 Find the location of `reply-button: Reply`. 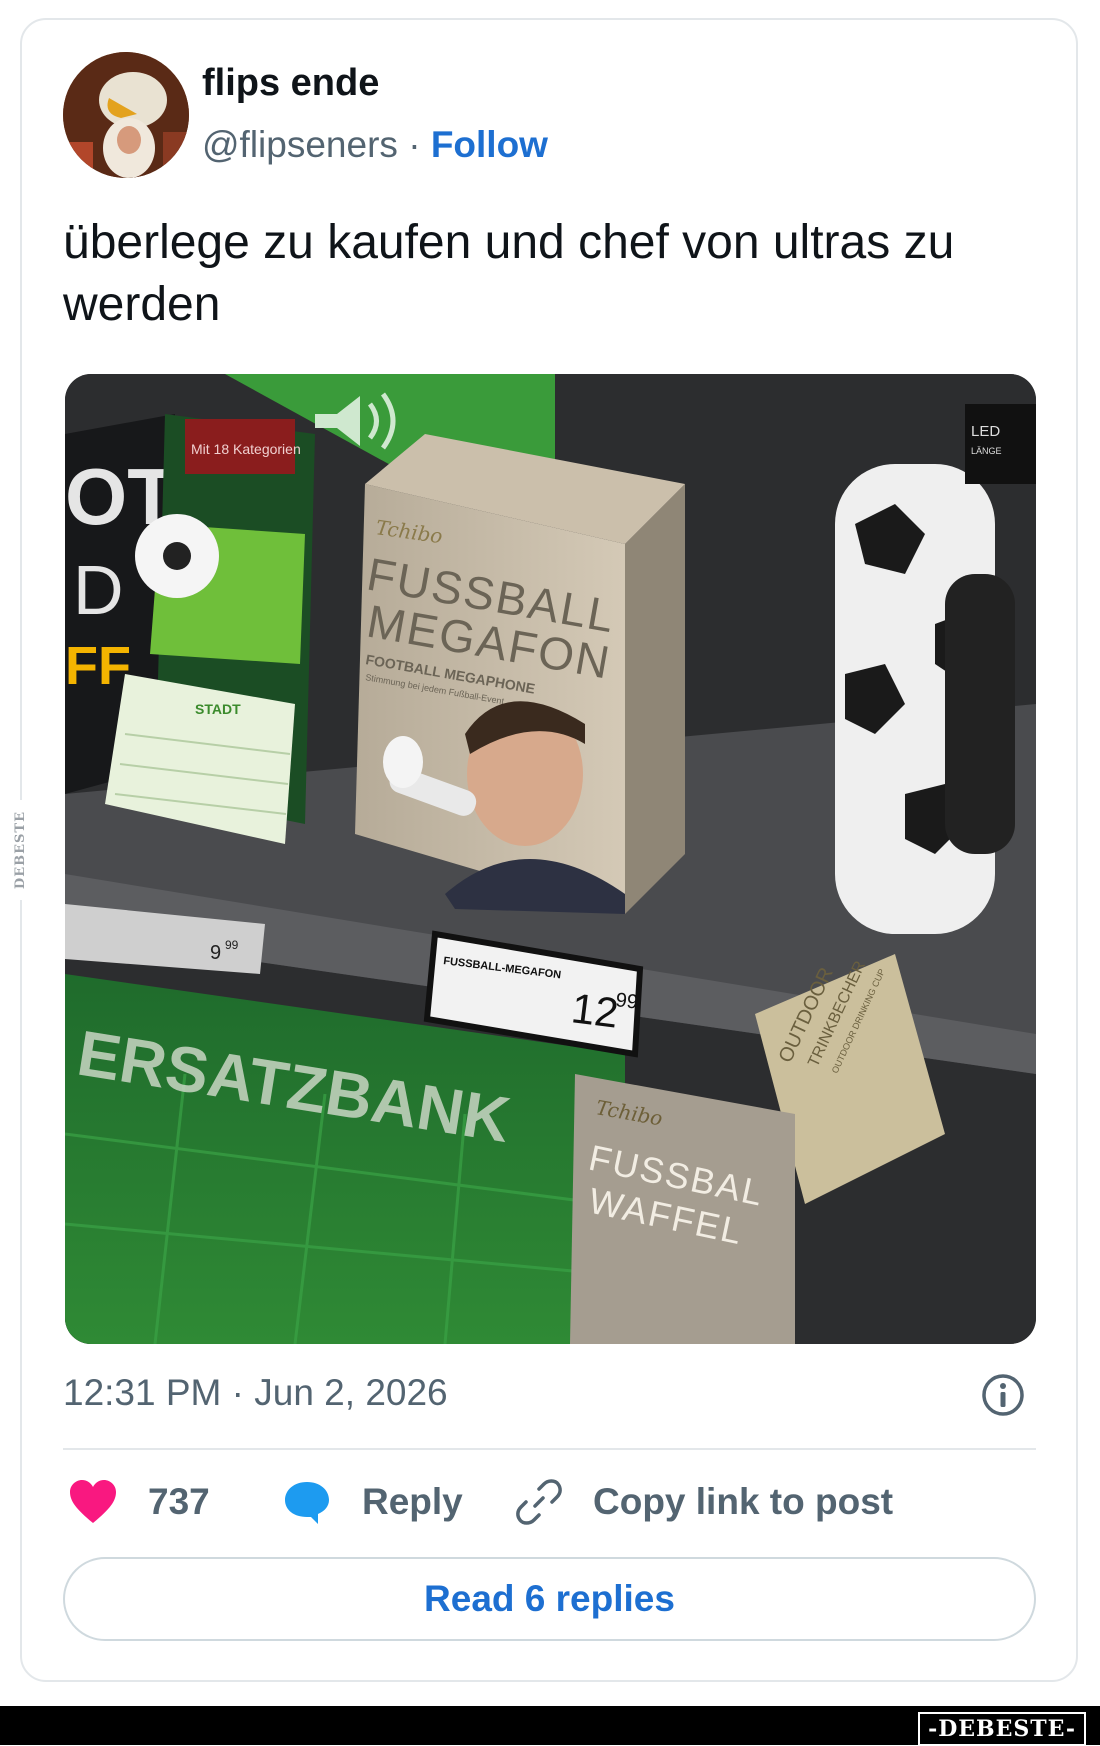

reply-button: Reply is located at coordinates (372, 1502).